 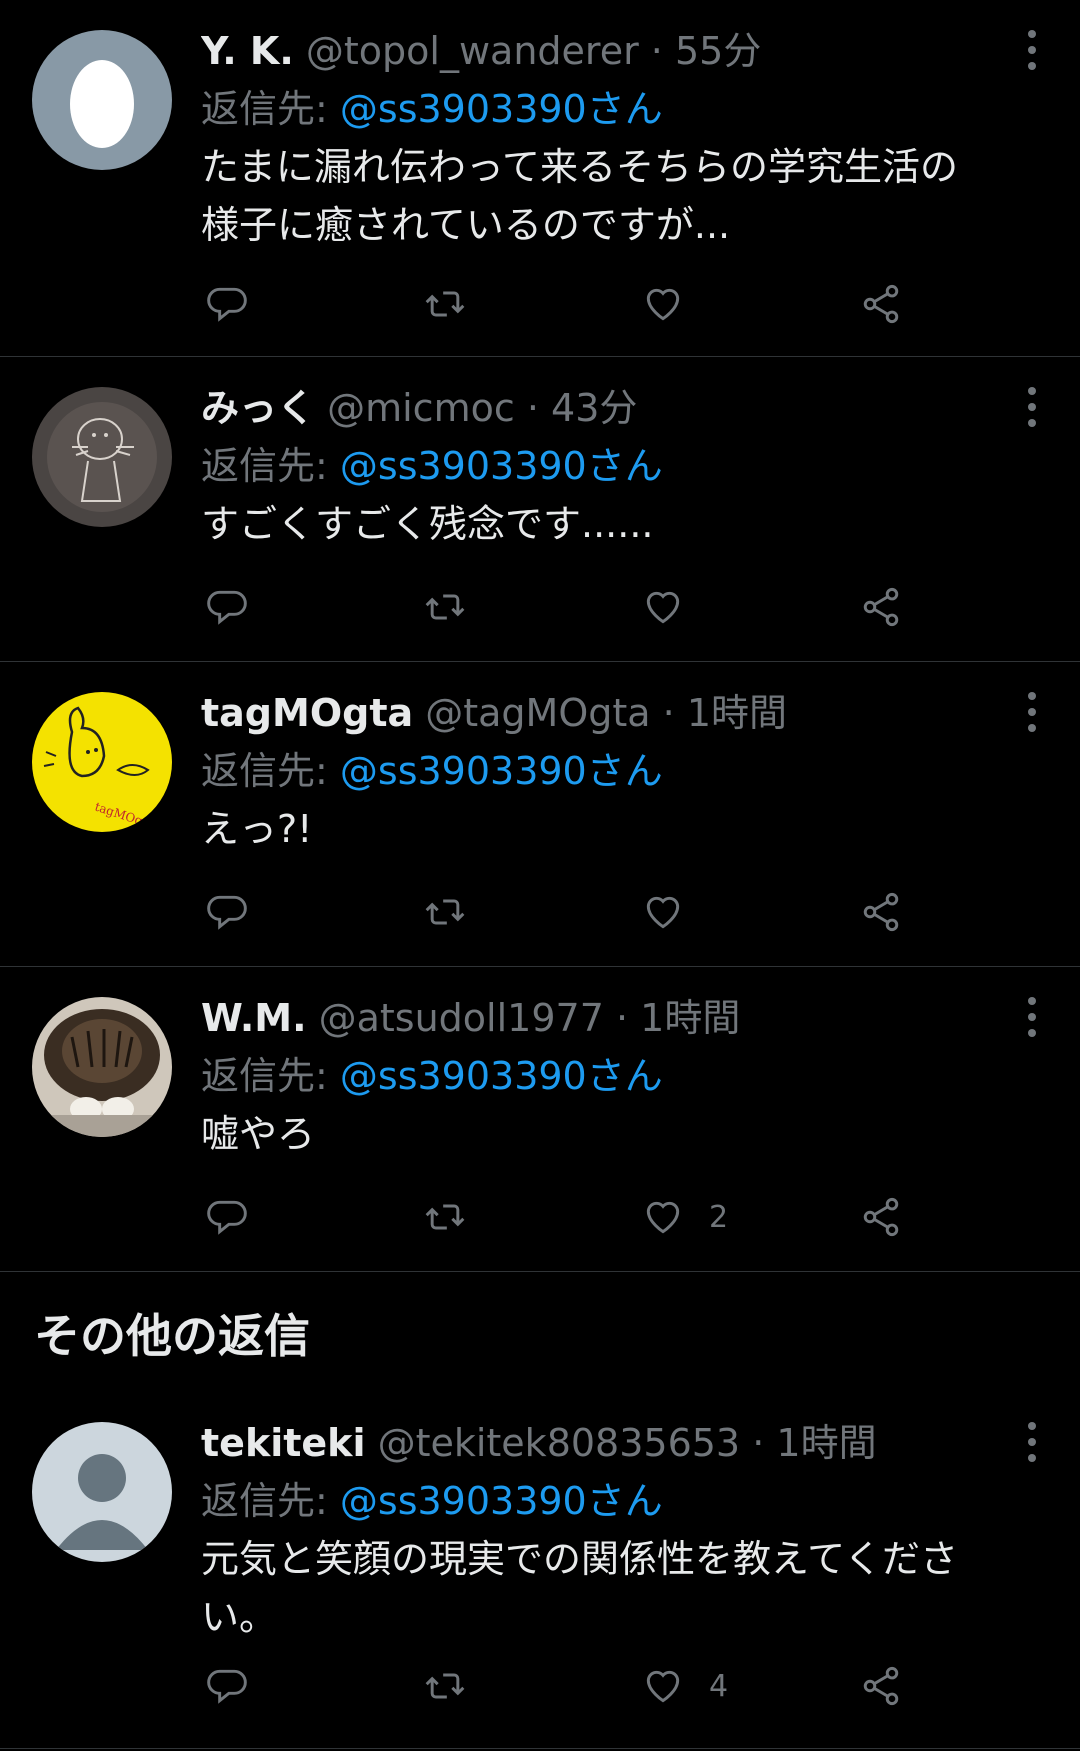 I want to click on tweet-text-line: えっ?!, so click(x=257, y=829).